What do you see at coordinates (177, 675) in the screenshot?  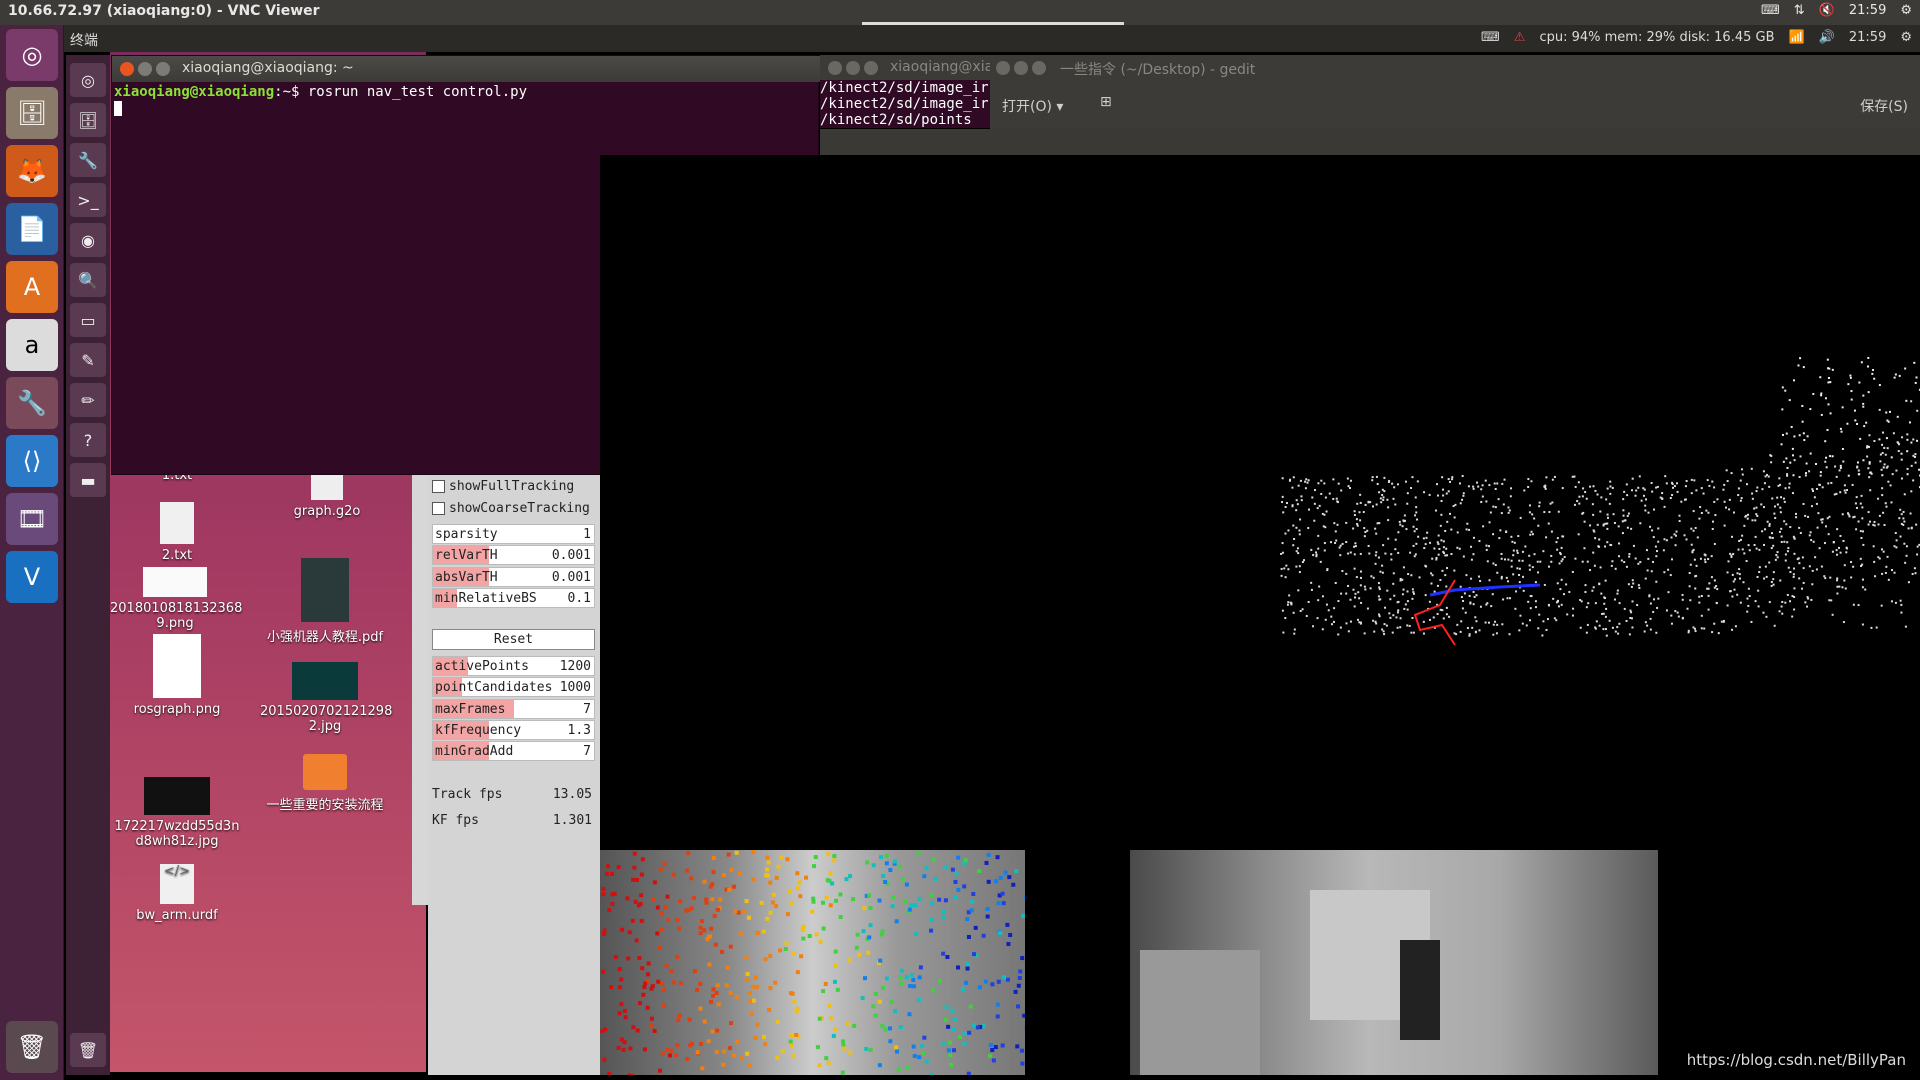 I see `desktop-file: rosgraph.png` at bounding box center [177, 675].